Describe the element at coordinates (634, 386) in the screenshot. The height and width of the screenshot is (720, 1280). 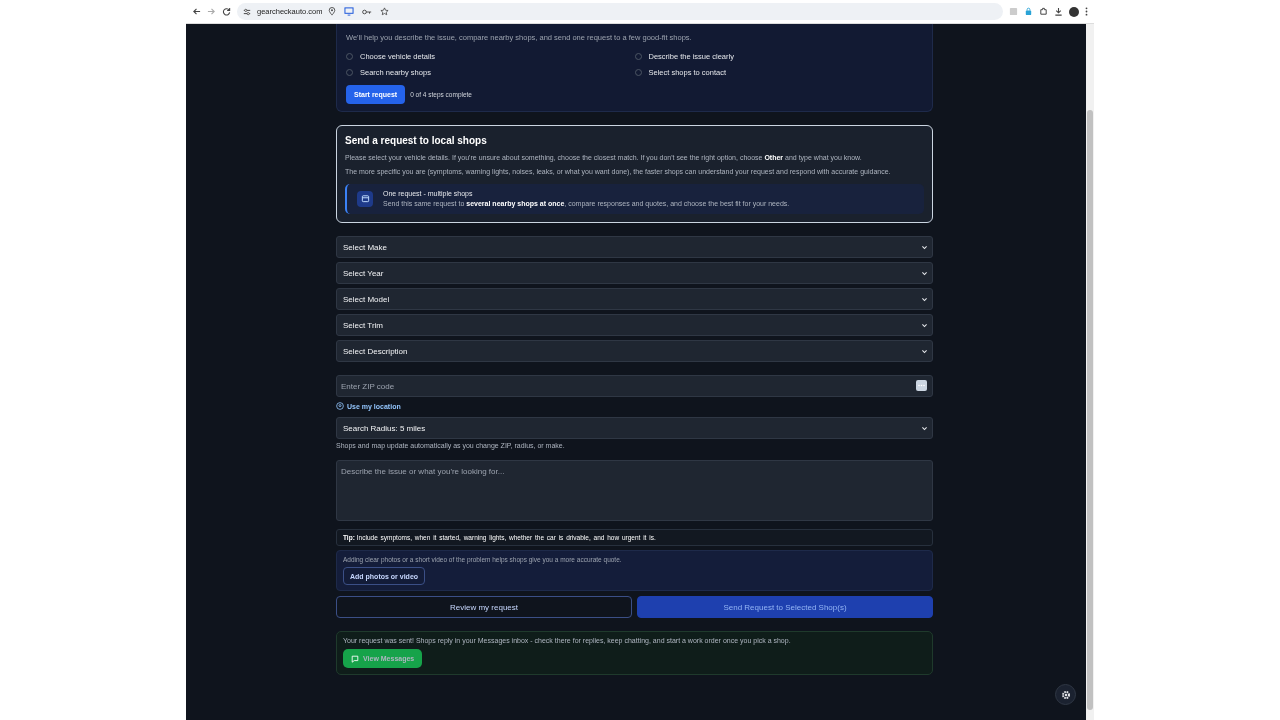
I see `zip-field: Enter ZIP code` at that location.